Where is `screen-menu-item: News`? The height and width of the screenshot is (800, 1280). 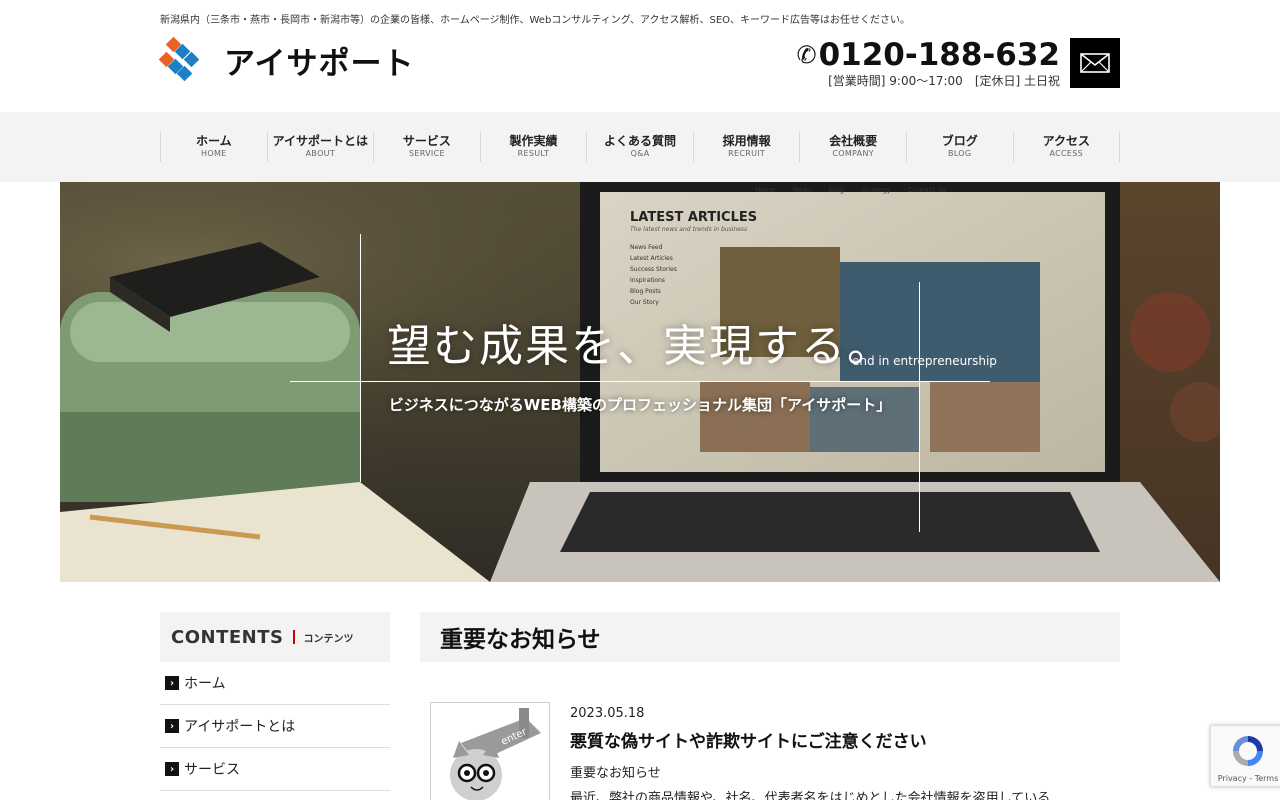 screen-menu-item: News is located at coordinates (802, 190).